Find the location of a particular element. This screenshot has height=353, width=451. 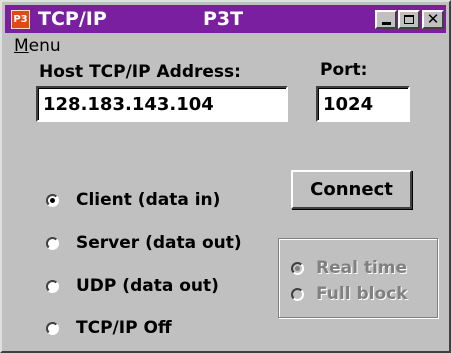

app-icon: P3 is located at coordinates (20, 19).